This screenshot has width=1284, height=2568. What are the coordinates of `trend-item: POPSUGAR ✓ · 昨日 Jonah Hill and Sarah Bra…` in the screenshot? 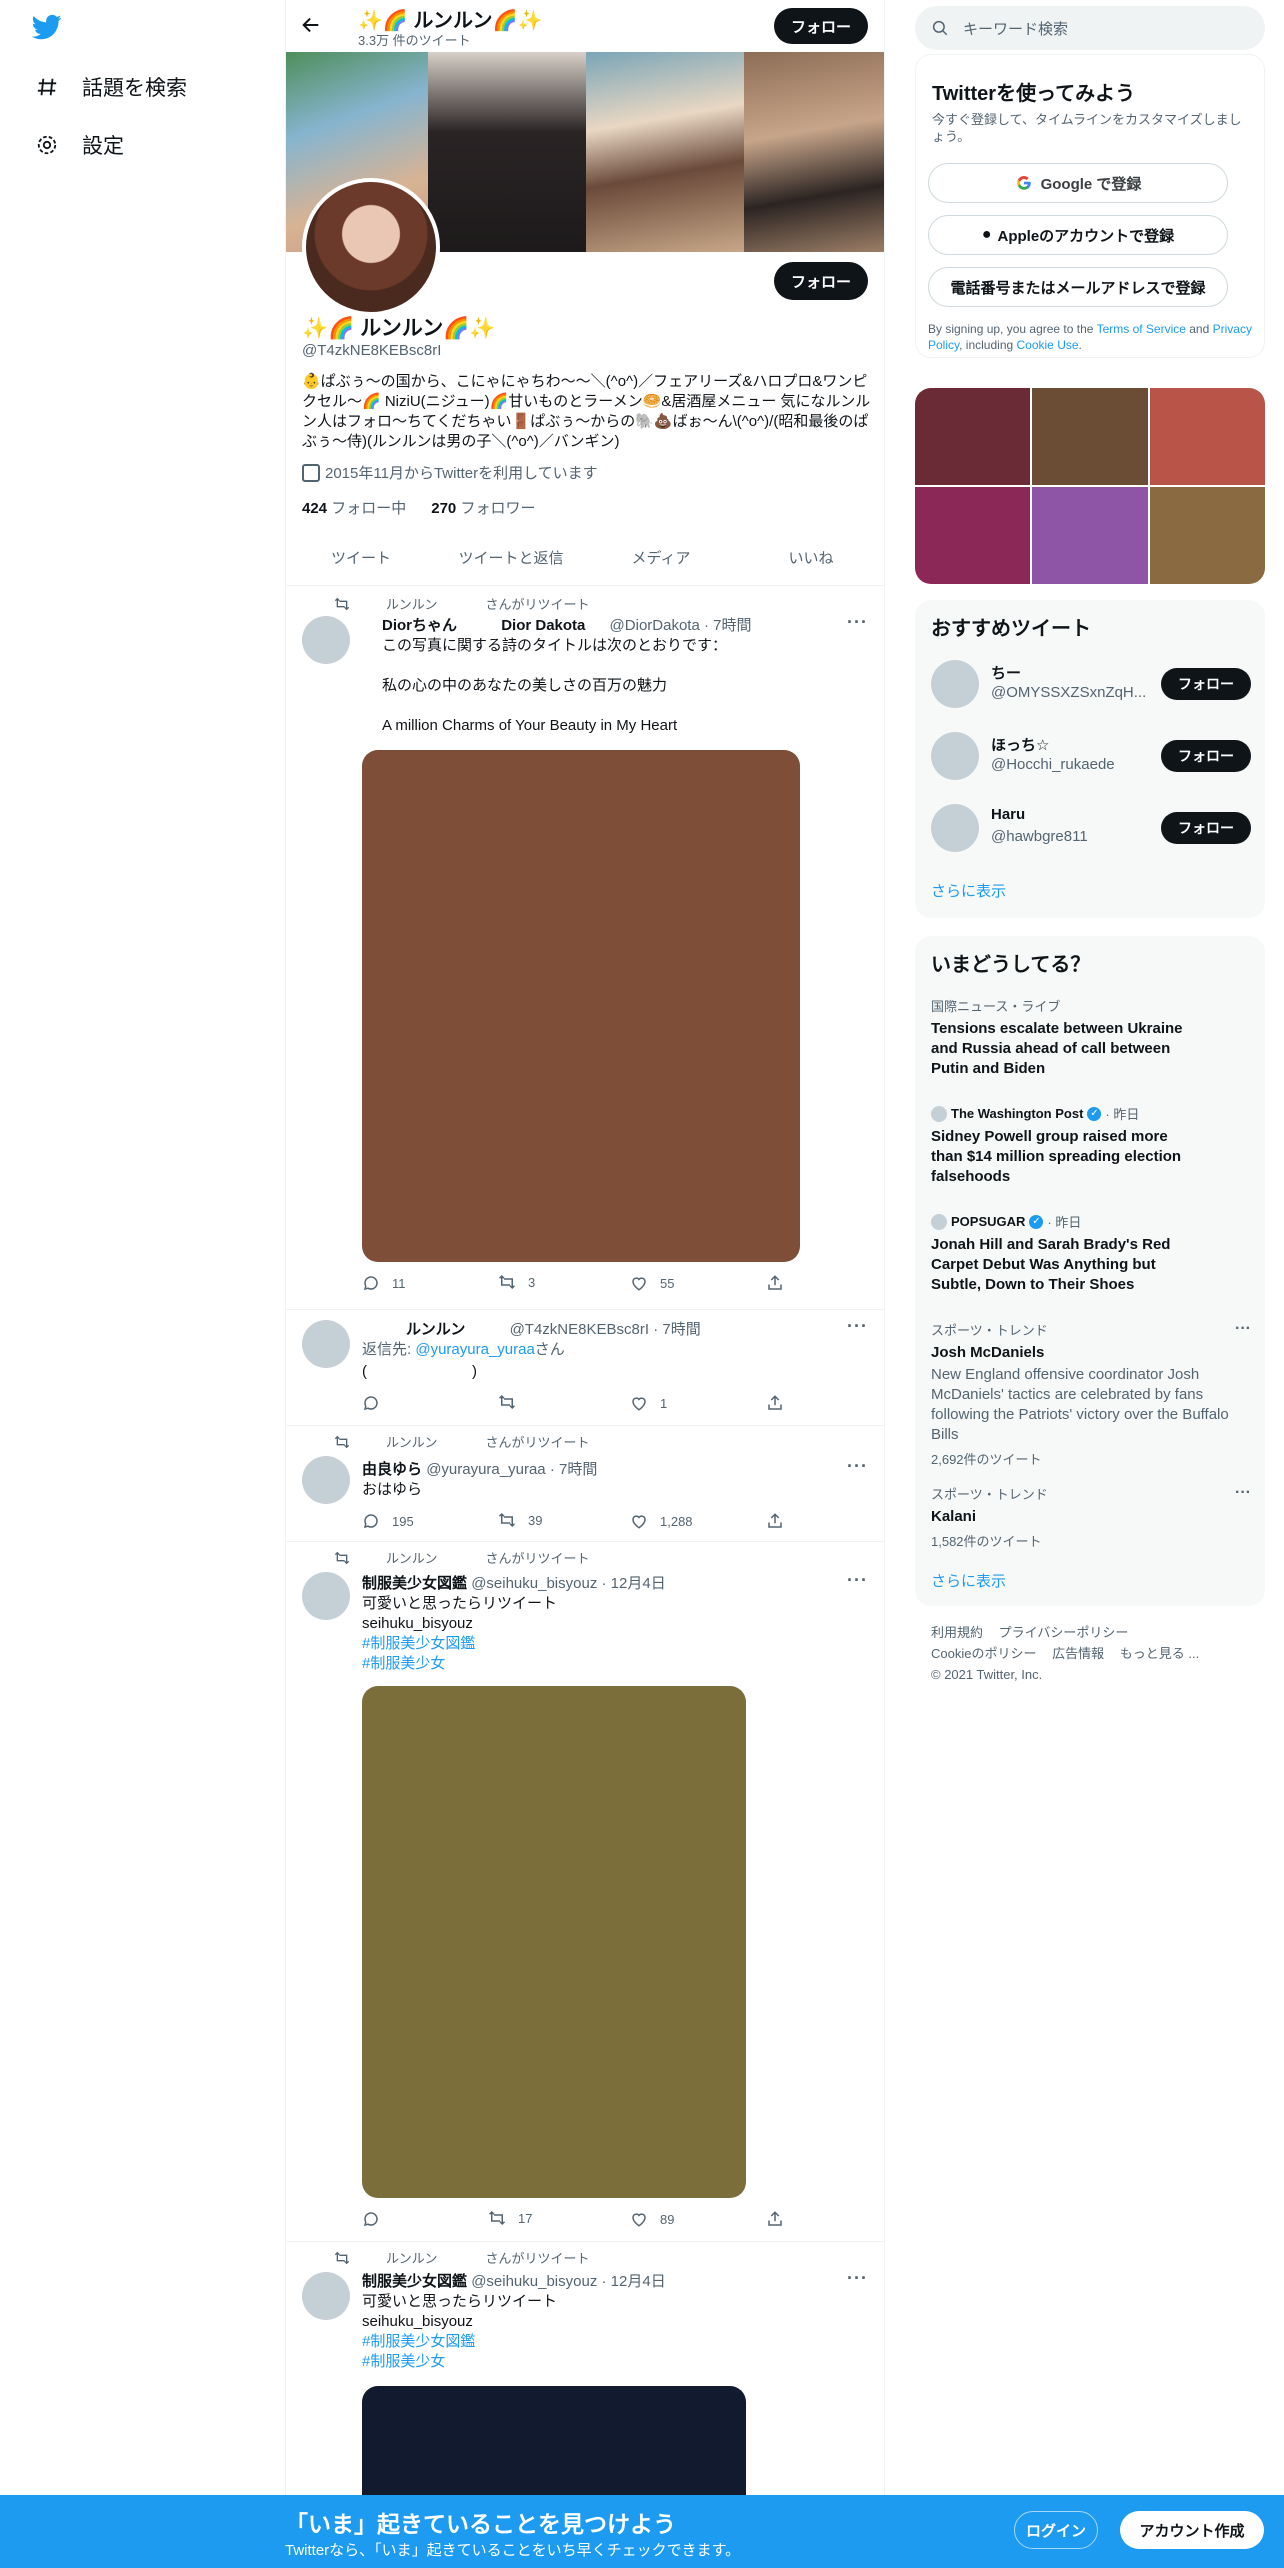 It's located at (1091, 1253).